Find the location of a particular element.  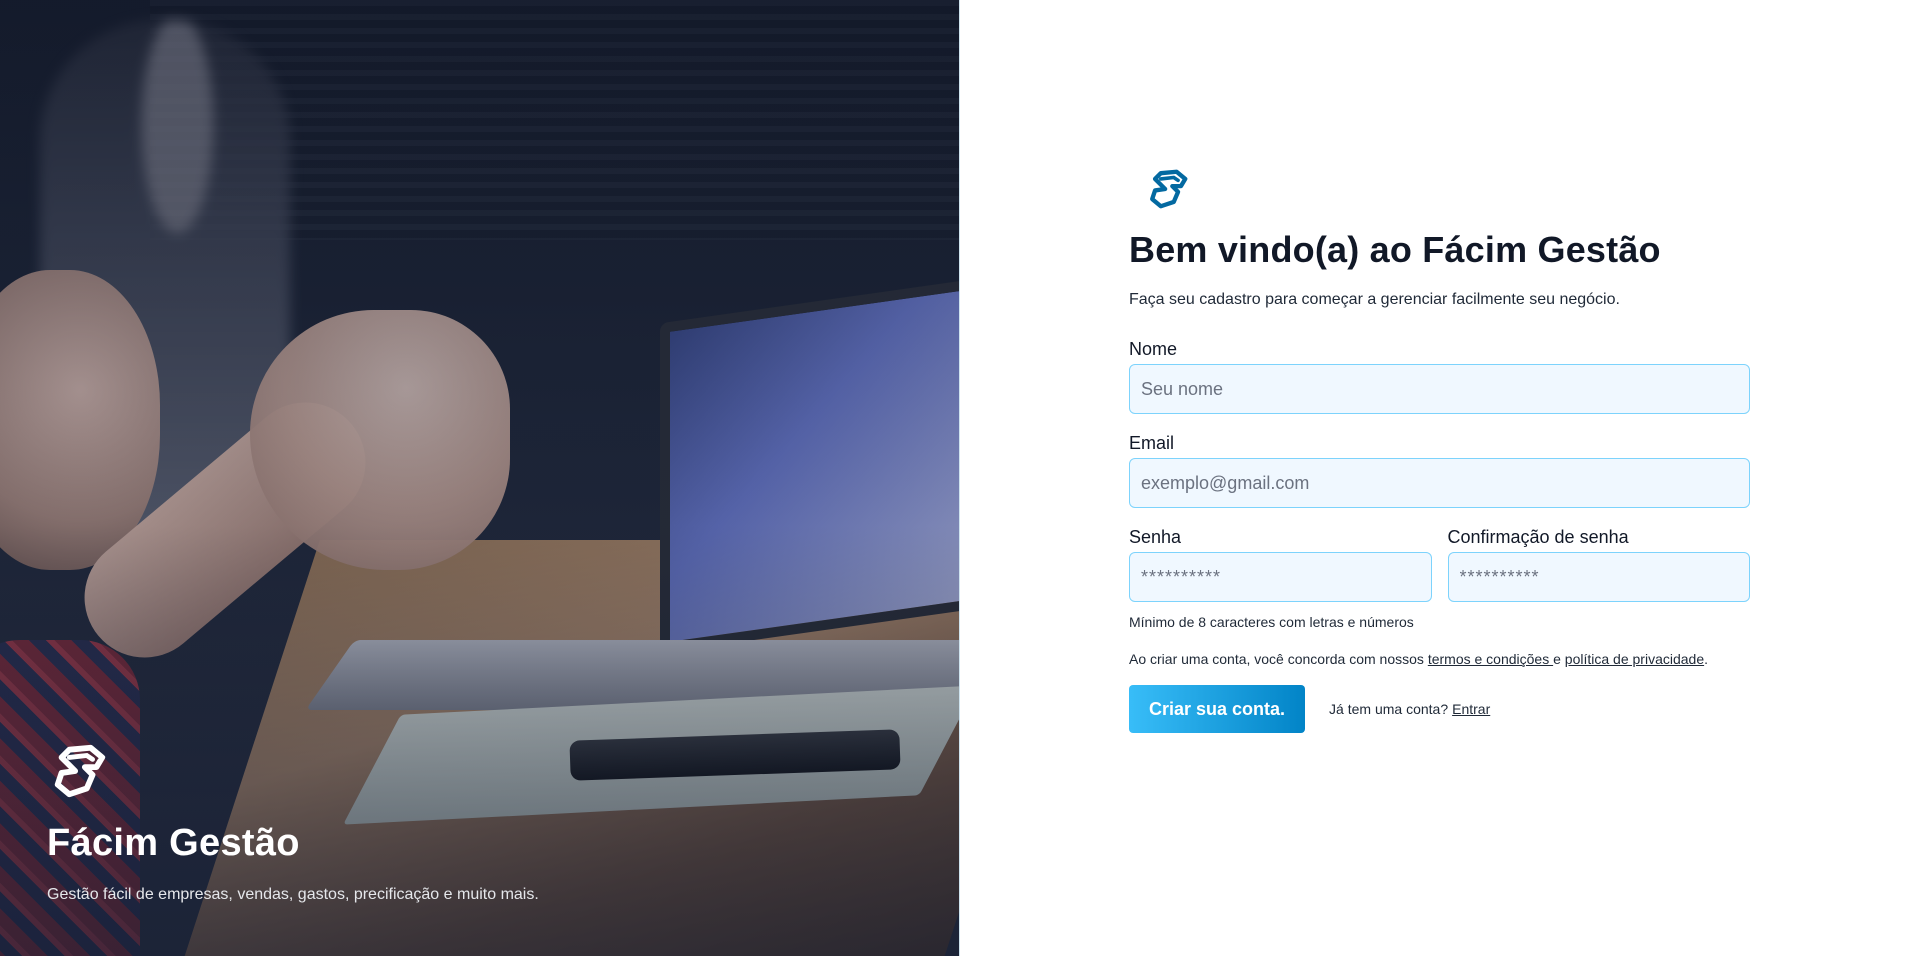

create-account-button: Criar sua conta. is located at coordinates (1217, 709).